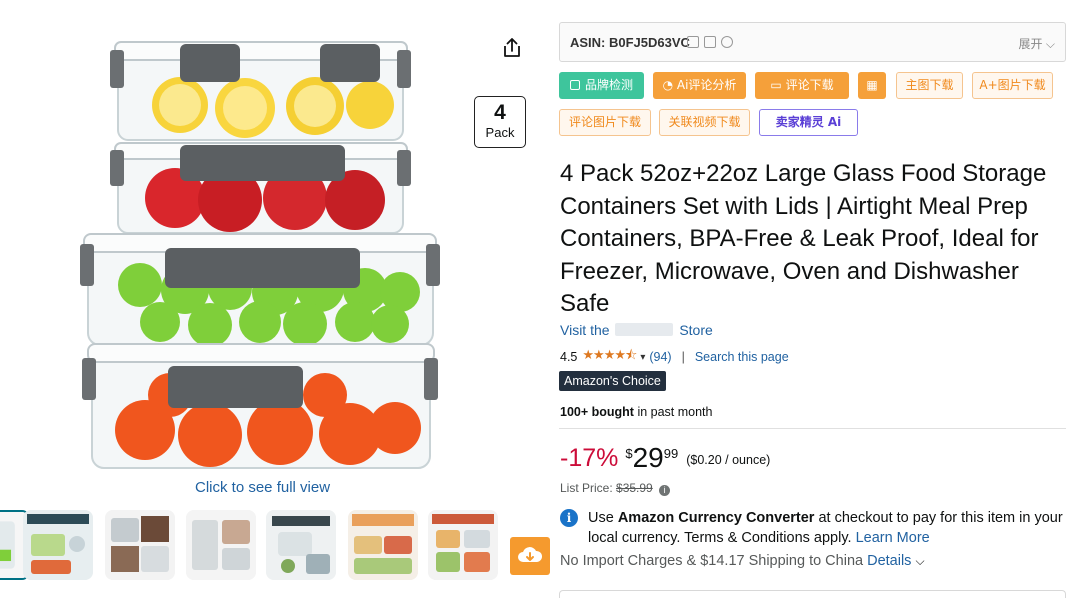 This screenshot has width=1080, height=598. I want to click on pack-count-number: 4, so click(500, 112).